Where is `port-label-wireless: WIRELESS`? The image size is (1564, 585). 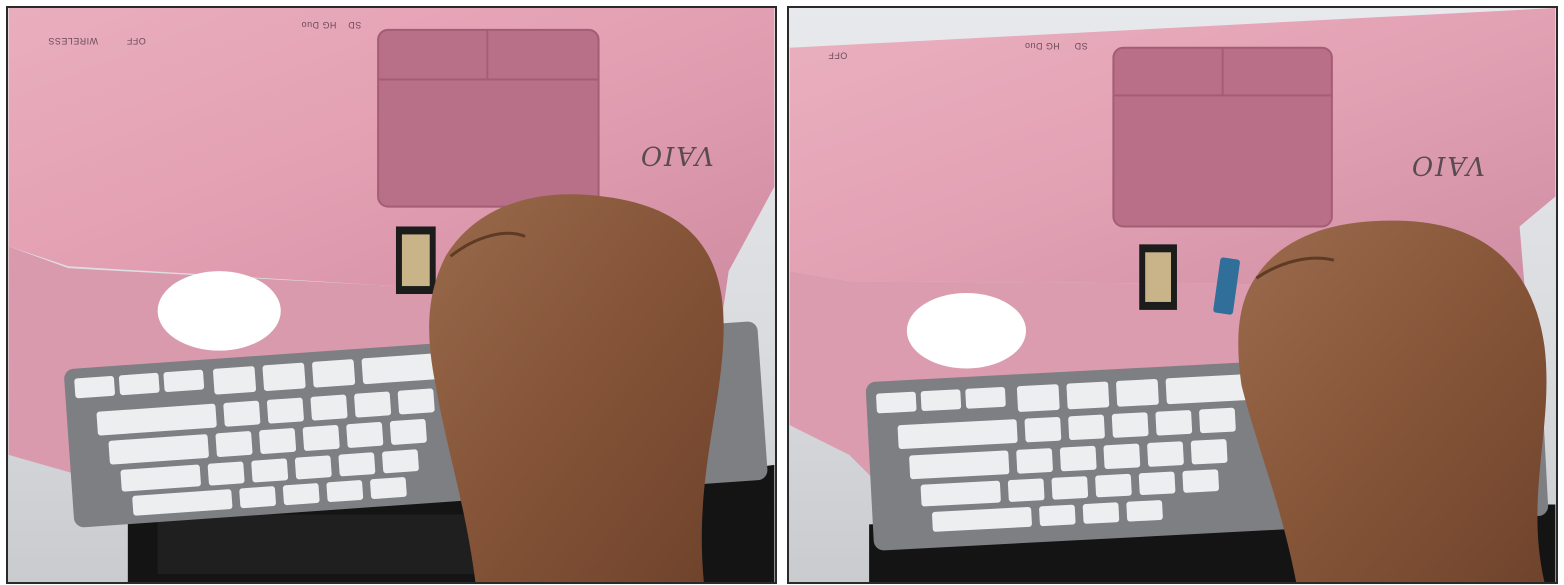
port-label-wireless: WIRELESS is located at coordinates (73, 41).